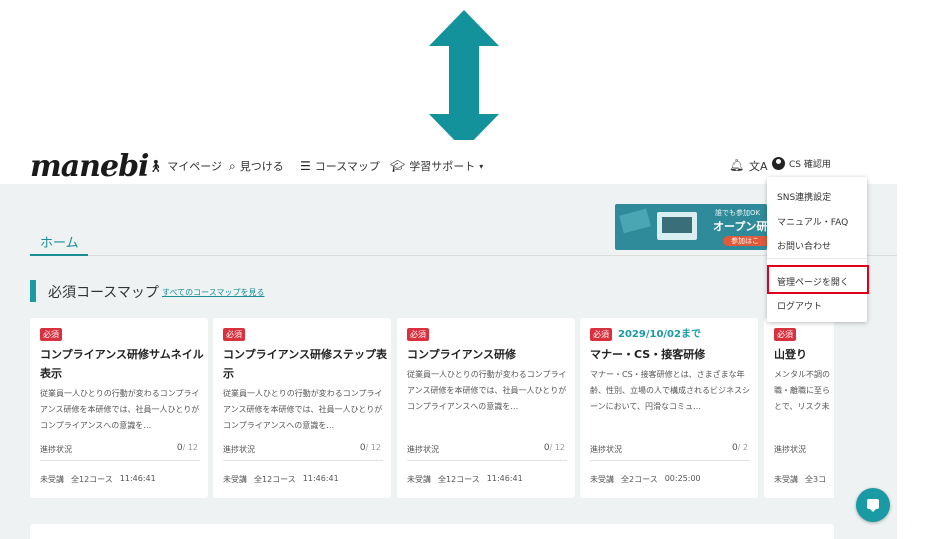  What do you see at coordinates (639, 479) in the screenshot?
I see `course-count: 全2コース` at bounding box center [639, 479].